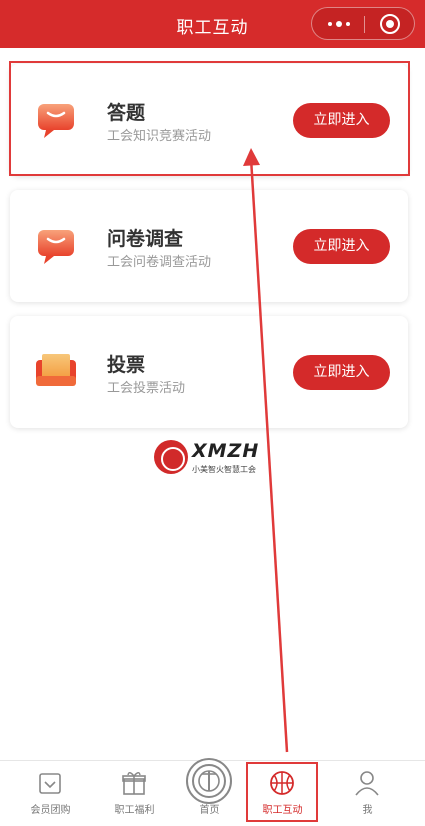 This screenshot has width=425, height=826. Describe the element at coordinates (282, 783) in the screenshot. I see `basketball-icon` at that location.